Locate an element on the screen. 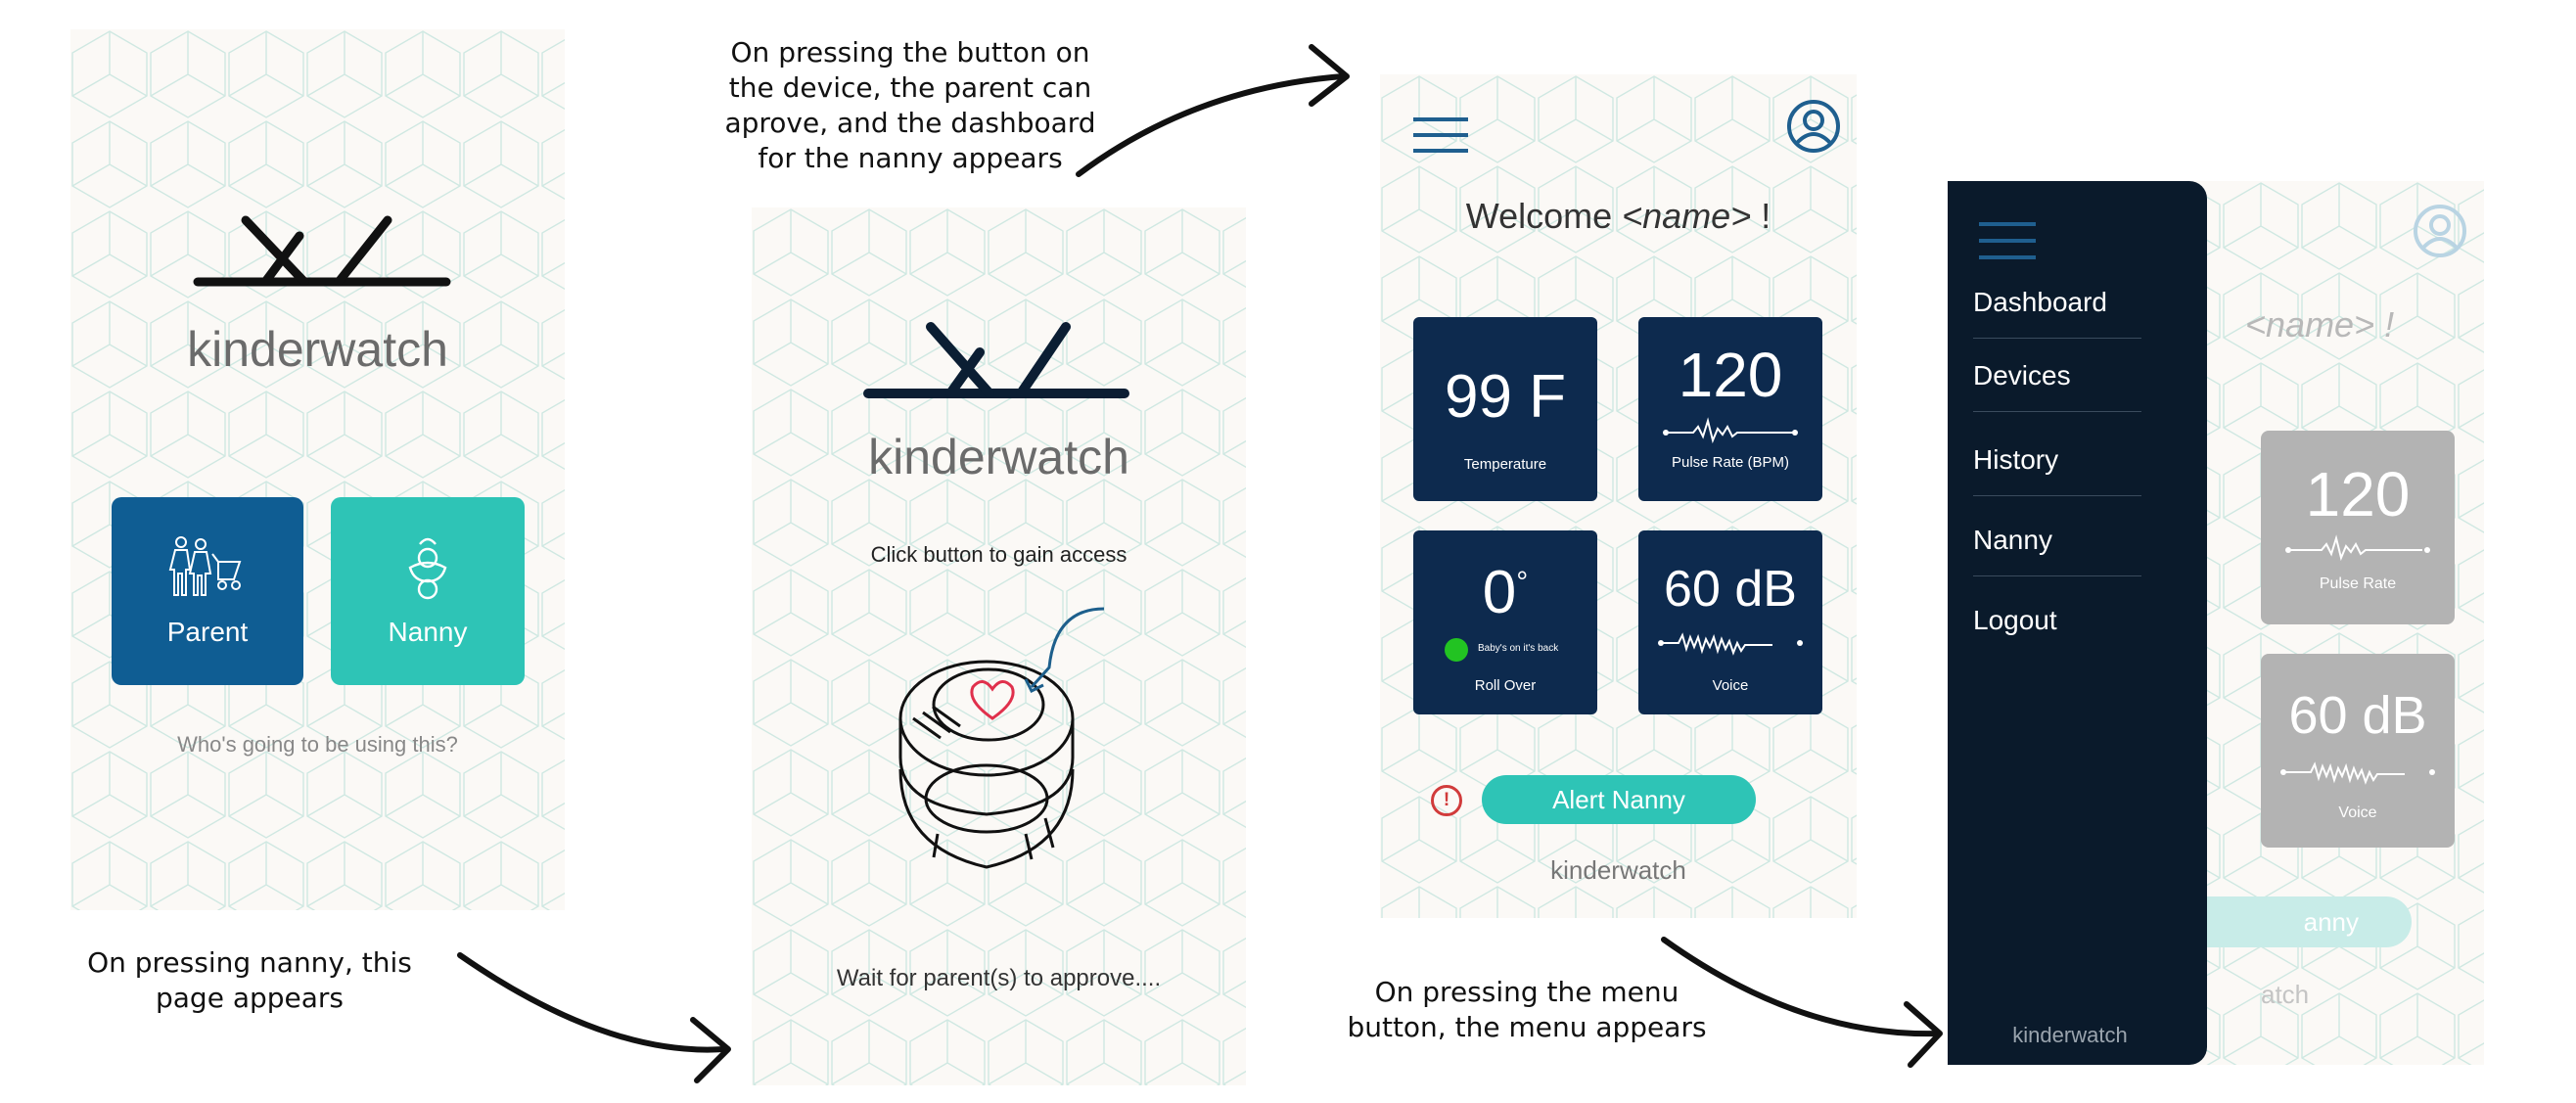  arrow-to-menu-head is located at coordinates (1923, 1034).